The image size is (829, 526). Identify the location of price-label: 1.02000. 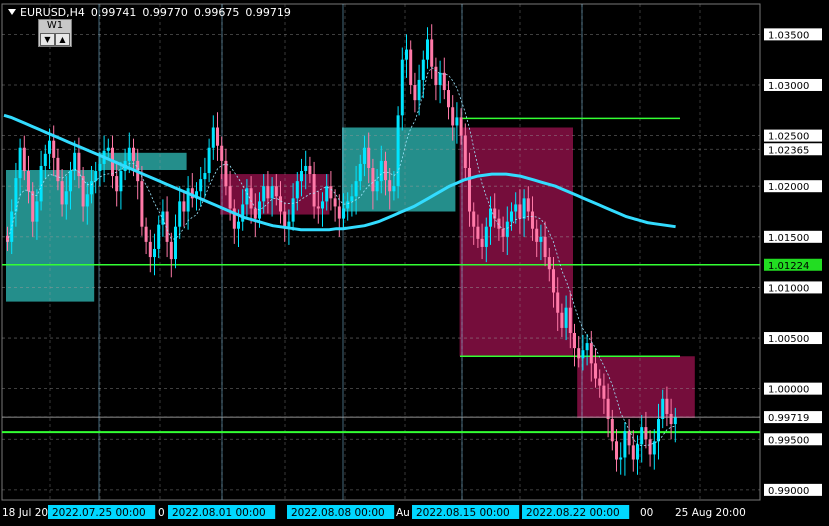
(788, 187).